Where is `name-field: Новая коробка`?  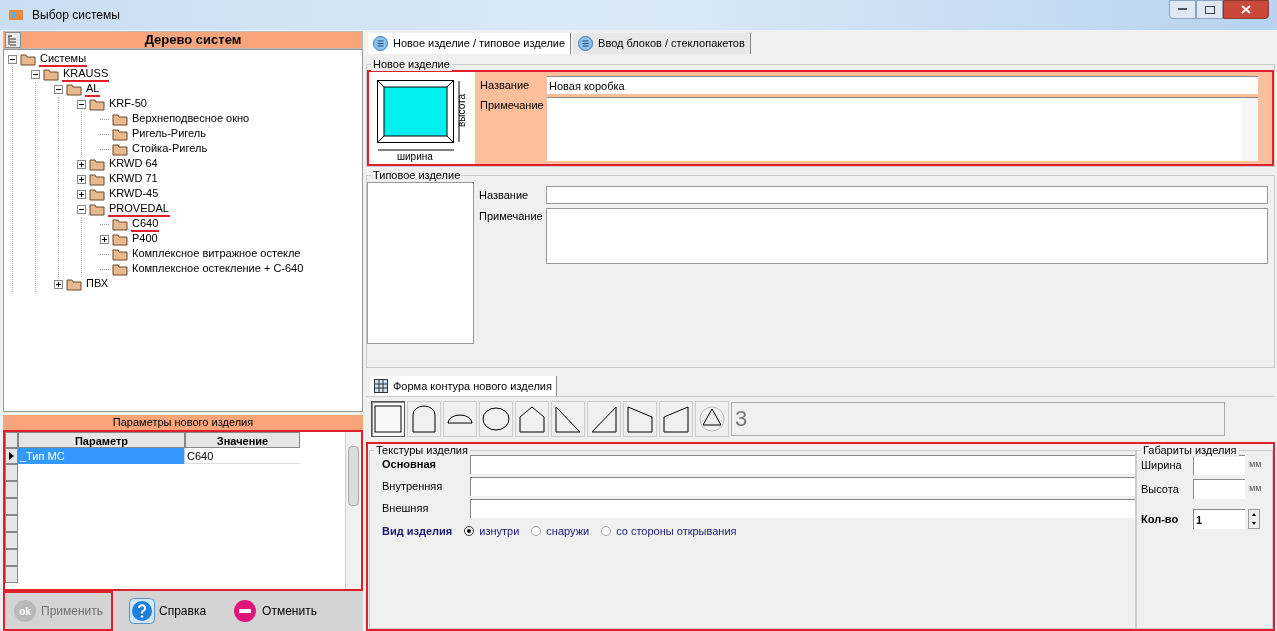
name-field: Новая коробка is located at coordinates (902, 85).